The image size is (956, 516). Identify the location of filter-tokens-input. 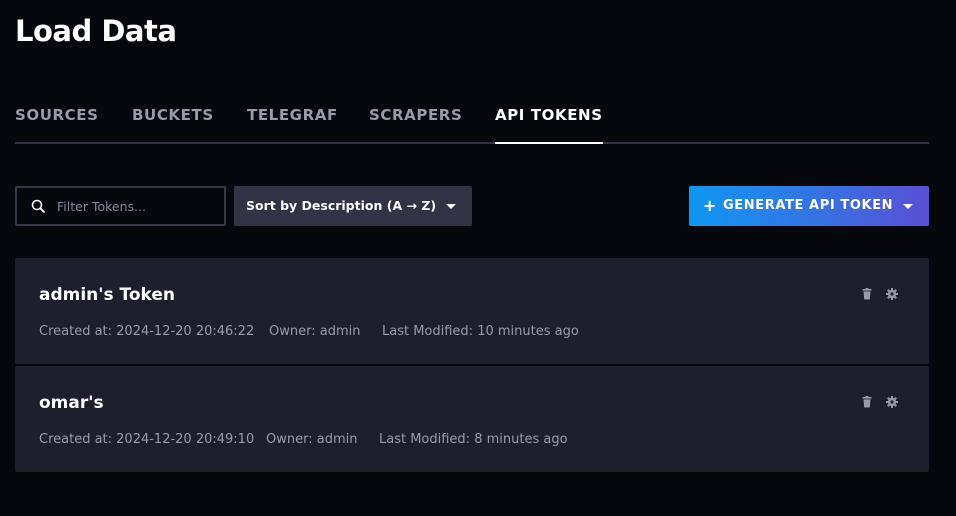
(137, 206).